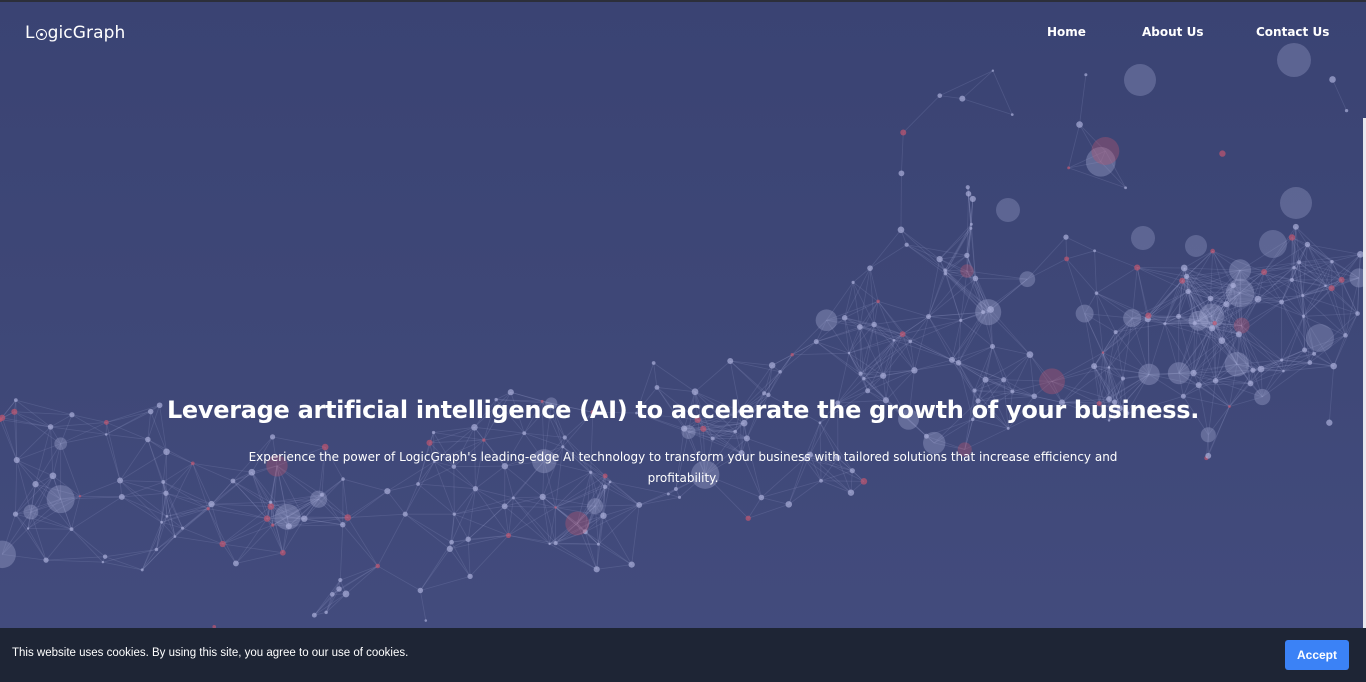 The image size is (1366, 682). I want to click on nav-link-contact-us: Contact Us, so click(1292, 32).